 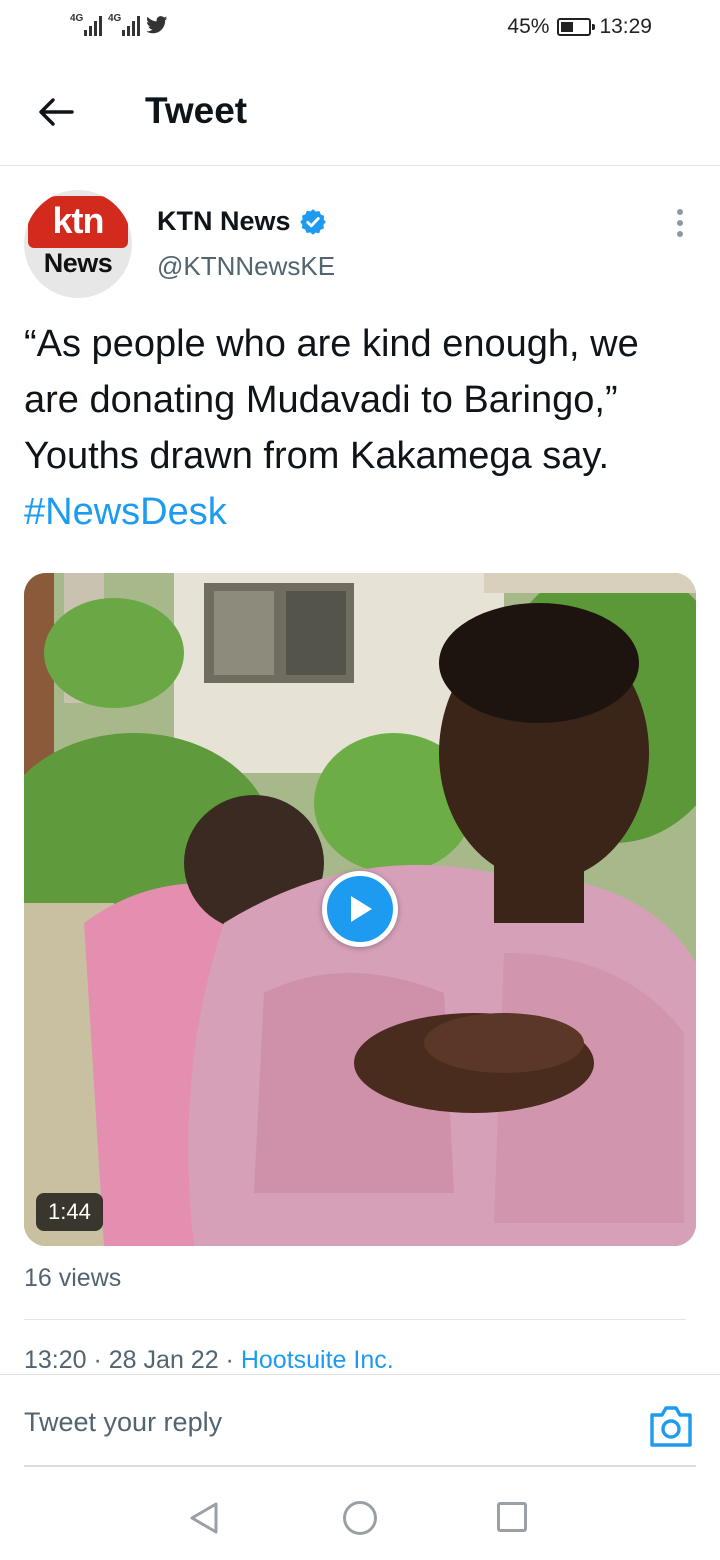 I want to click on author-name-text: KTN News, so click(x=224, y=221).